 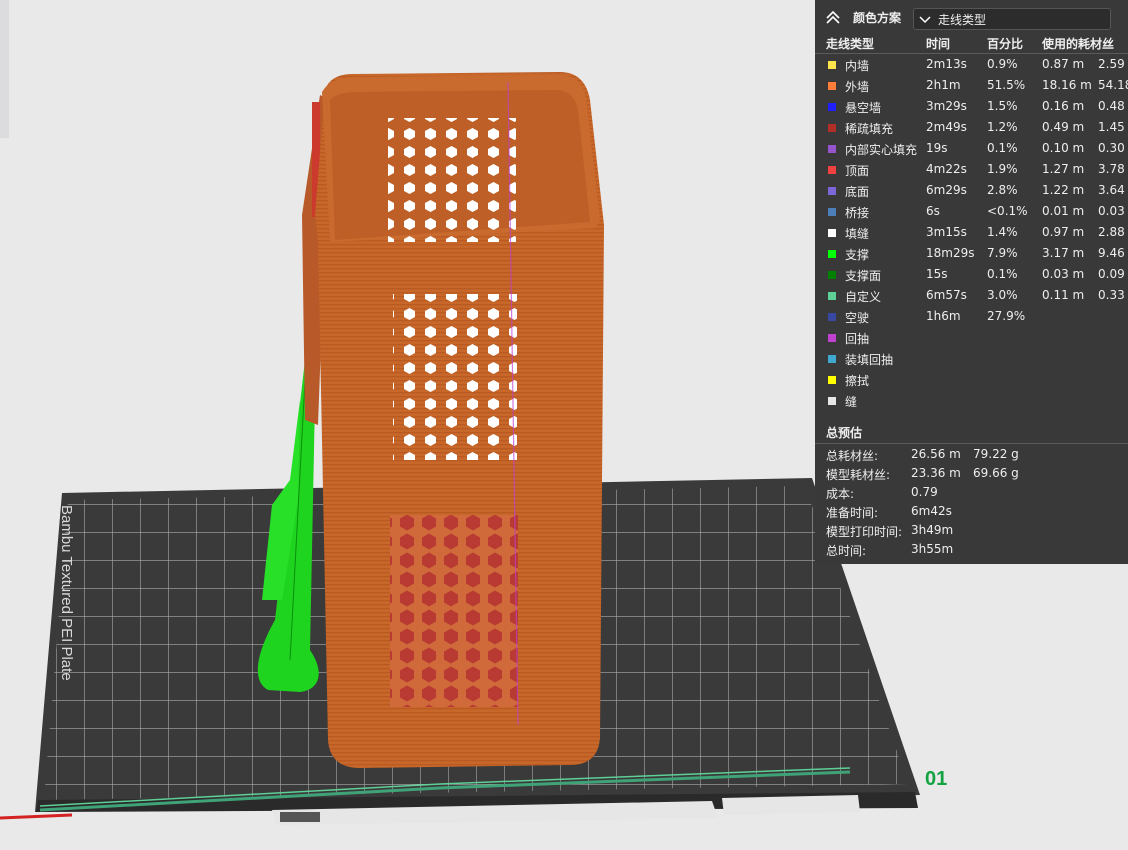 What do you see at coordinates (971, 128) in the screenshot?
I see `legend-row: 稀疏填充 2m49s 1.2% 0.49 m 1.45` at bounding box center [971, 128].